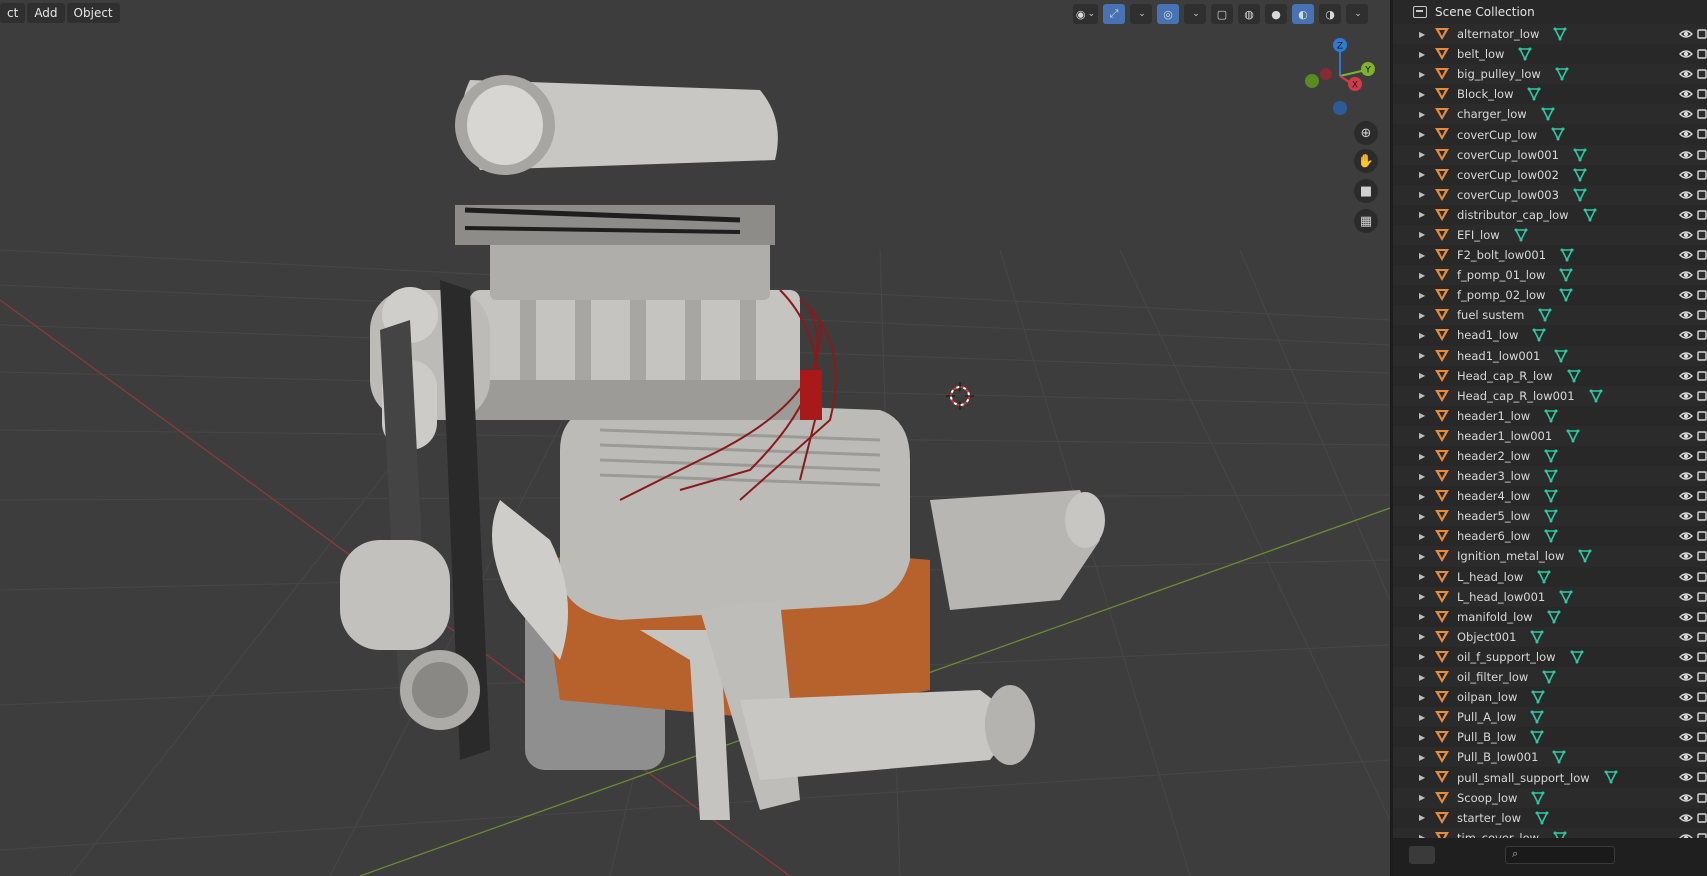 The image size is (1707, 876). What do you see at coordinates (1357, 14) in the screenshot?
I see `shading-dropdown: ⌄` at bounding box center [1357, 14].